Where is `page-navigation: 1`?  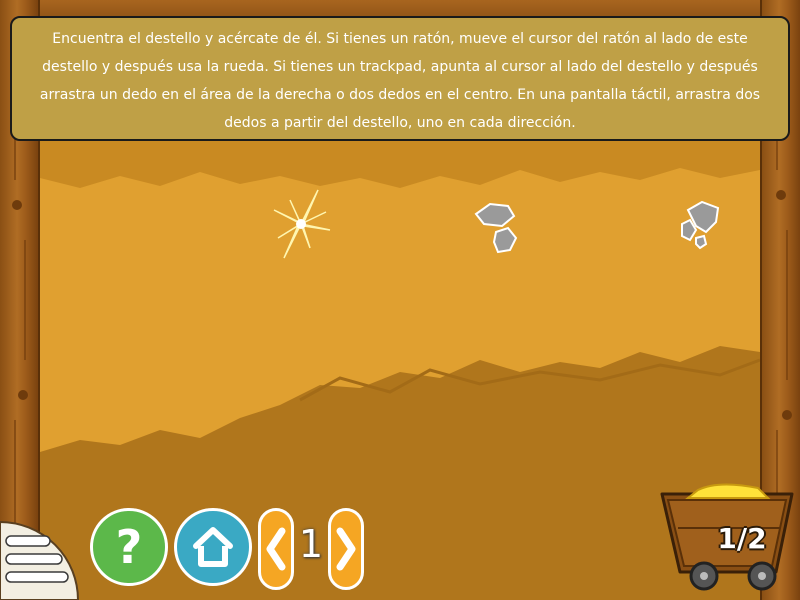 page-navigation: 1 is located at coordinates (311, 549).